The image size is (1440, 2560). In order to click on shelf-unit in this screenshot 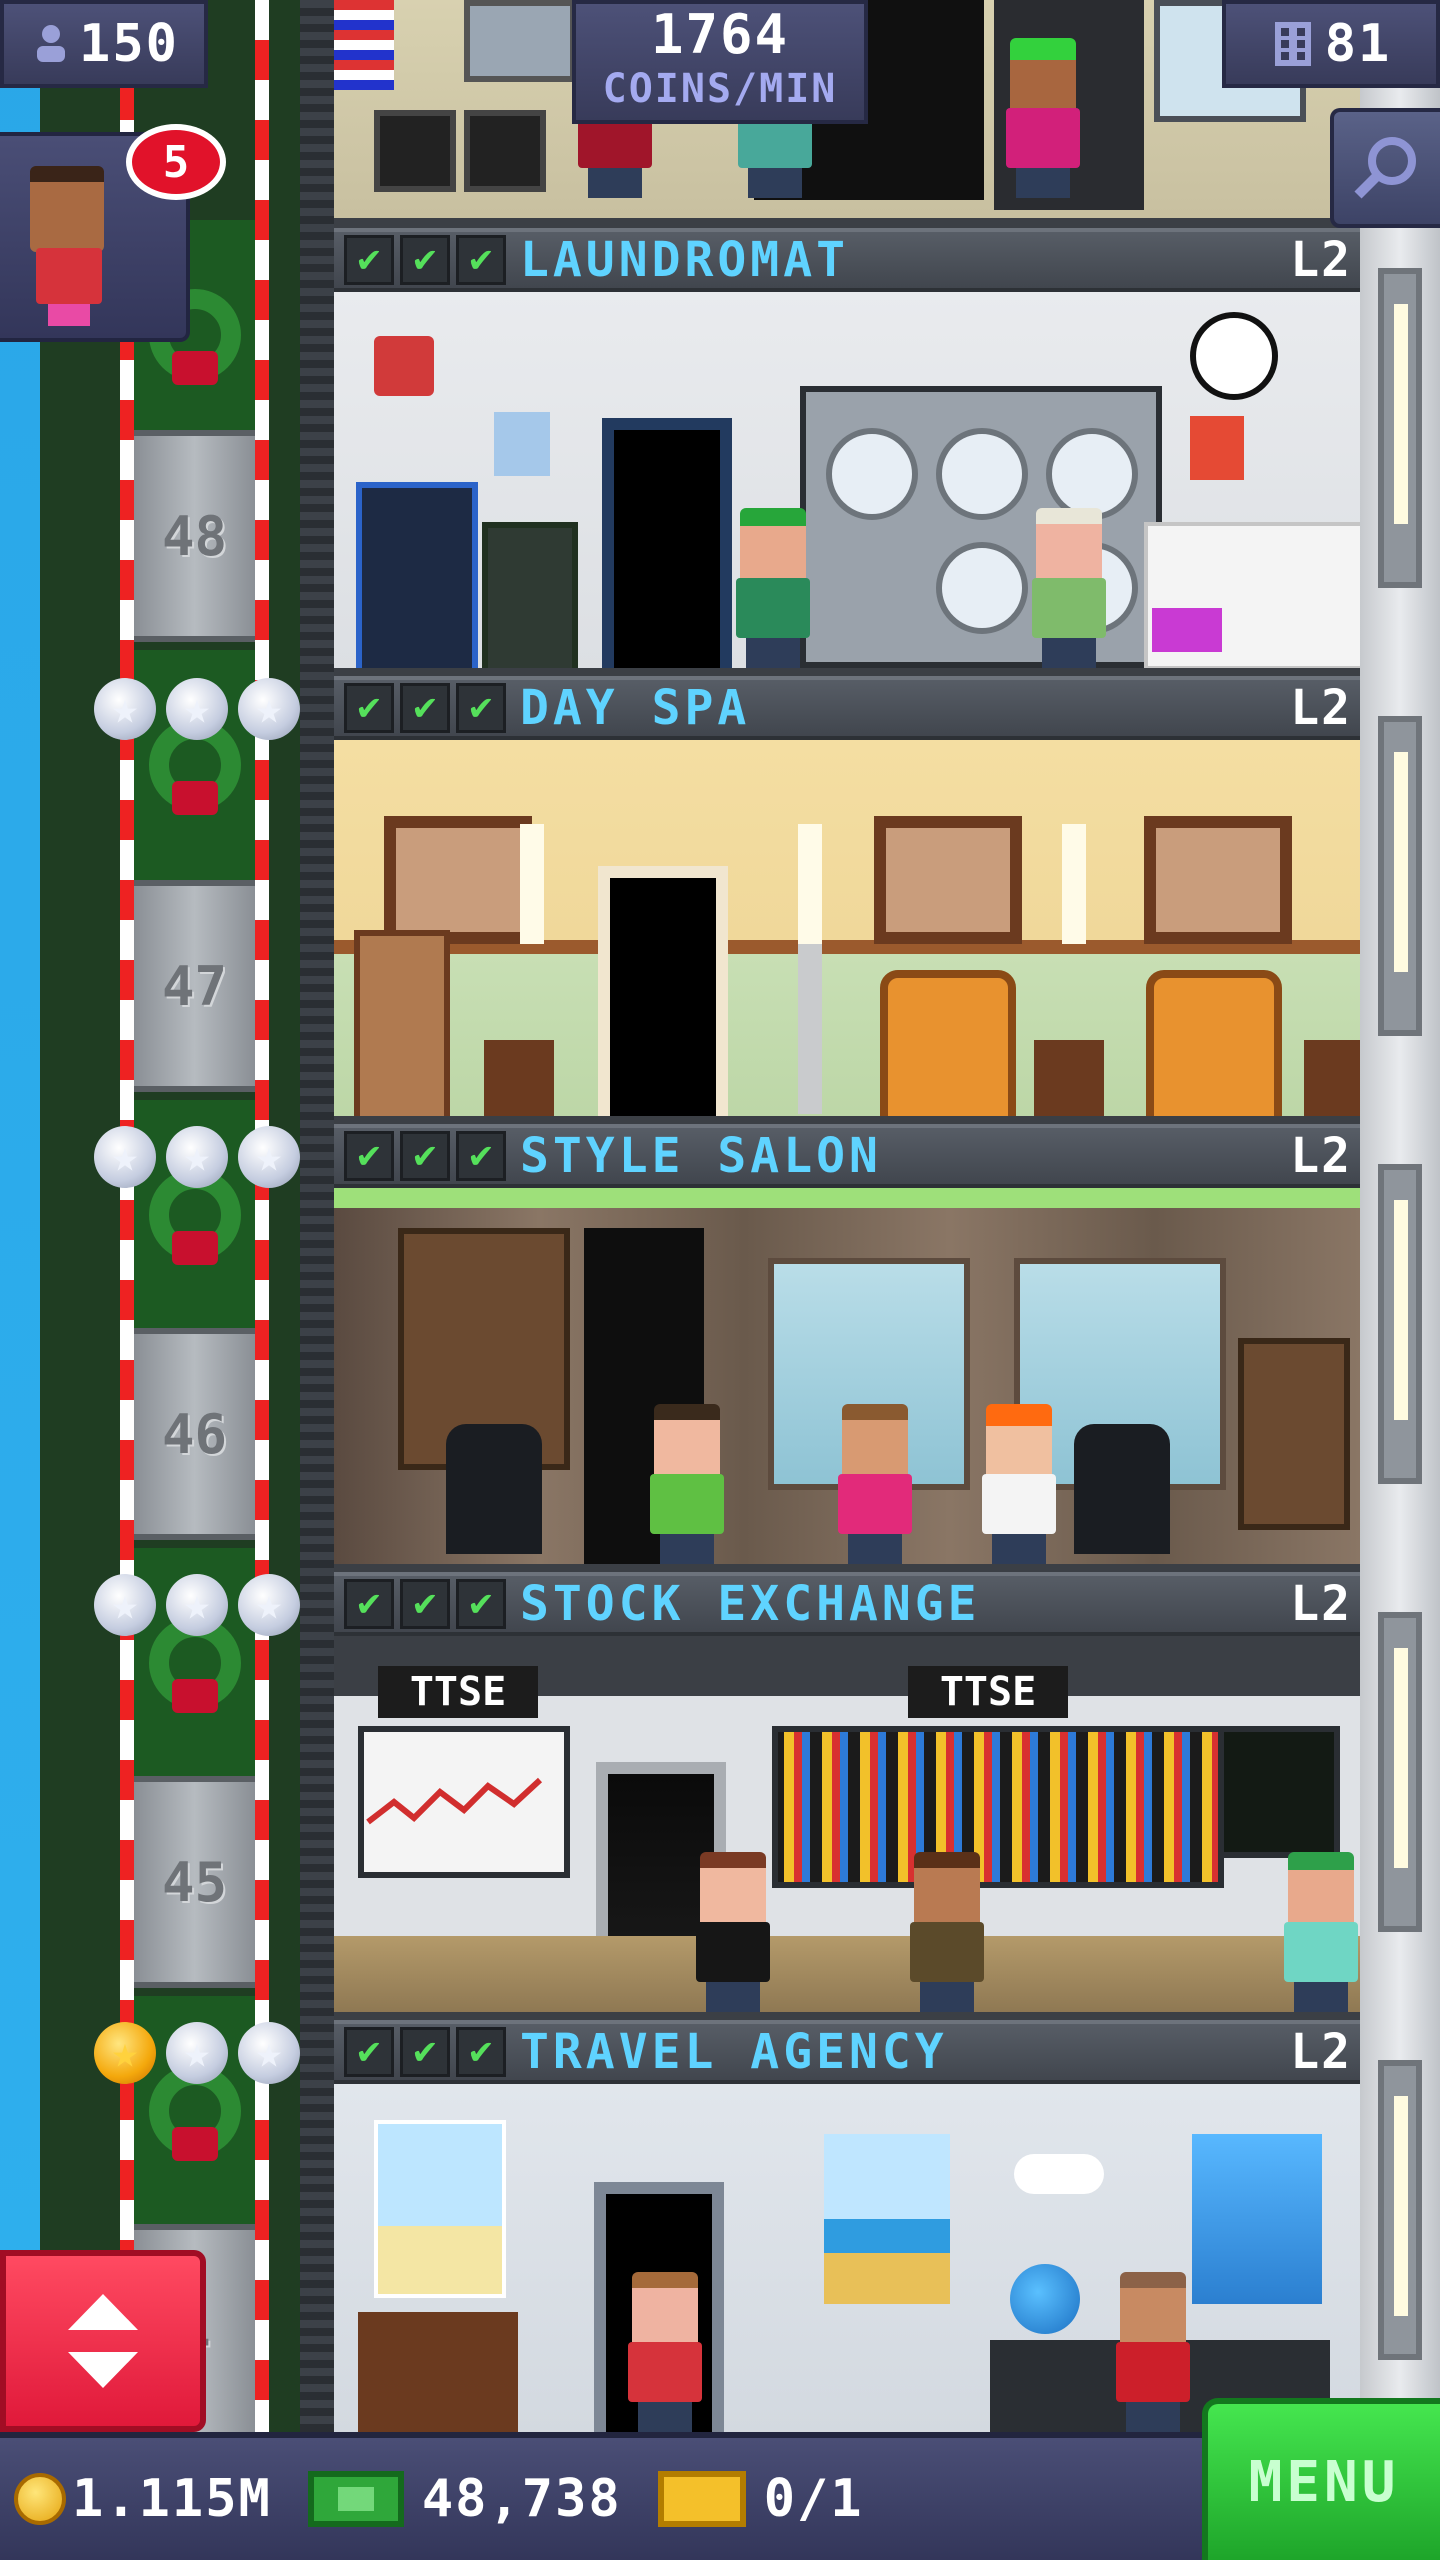, I will do `click(1294, 1434)`.